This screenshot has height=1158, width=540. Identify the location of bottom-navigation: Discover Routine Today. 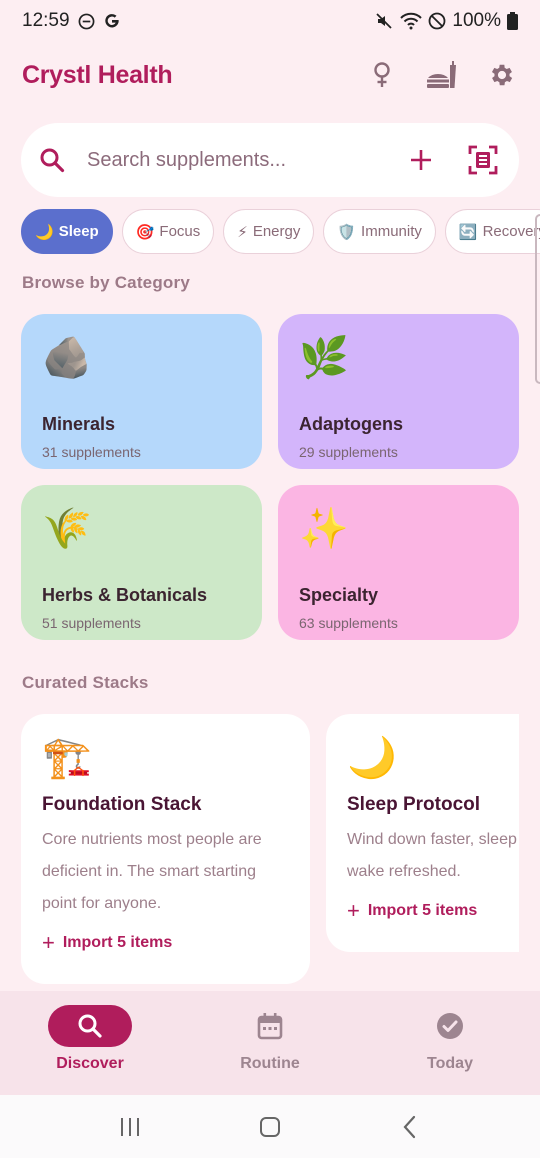
(270, 1043).